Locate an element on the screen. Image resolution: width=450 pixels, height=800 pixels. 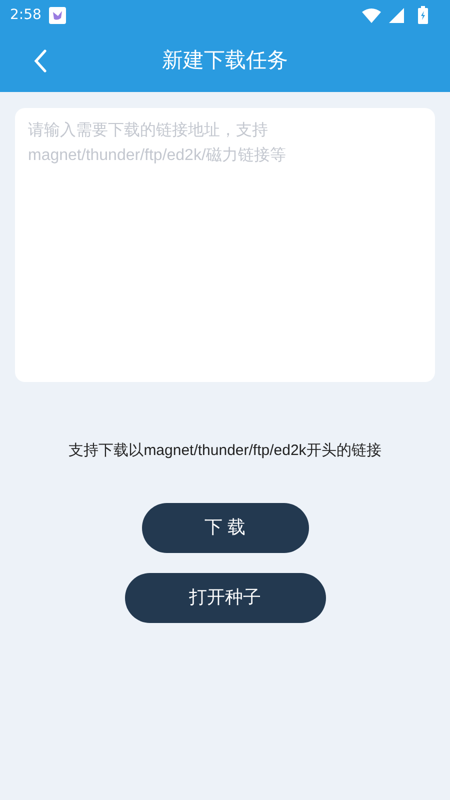
wifi-icon is located at coordinates (371, 15).